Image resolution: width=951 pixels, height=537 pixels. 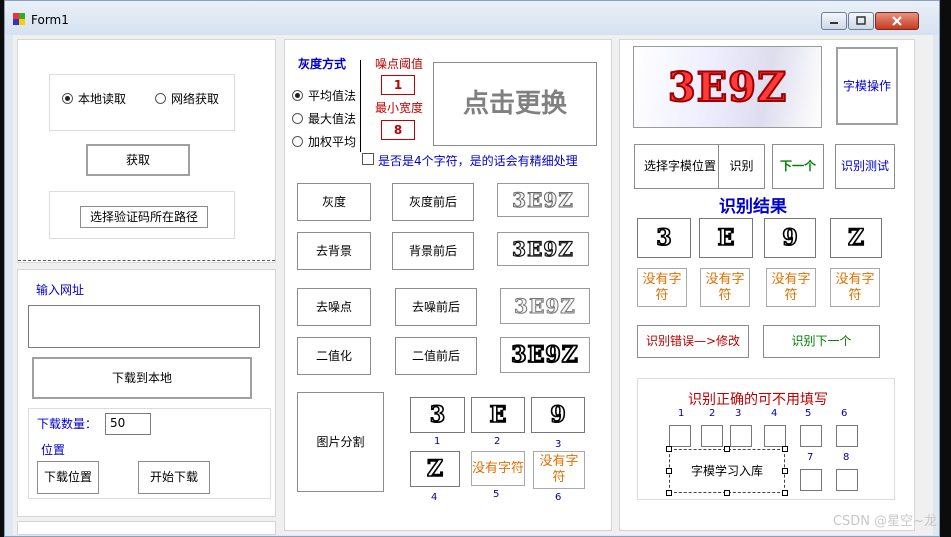 I want to click on result-nochar-2: 没有字符, so click(x=725, y=287).